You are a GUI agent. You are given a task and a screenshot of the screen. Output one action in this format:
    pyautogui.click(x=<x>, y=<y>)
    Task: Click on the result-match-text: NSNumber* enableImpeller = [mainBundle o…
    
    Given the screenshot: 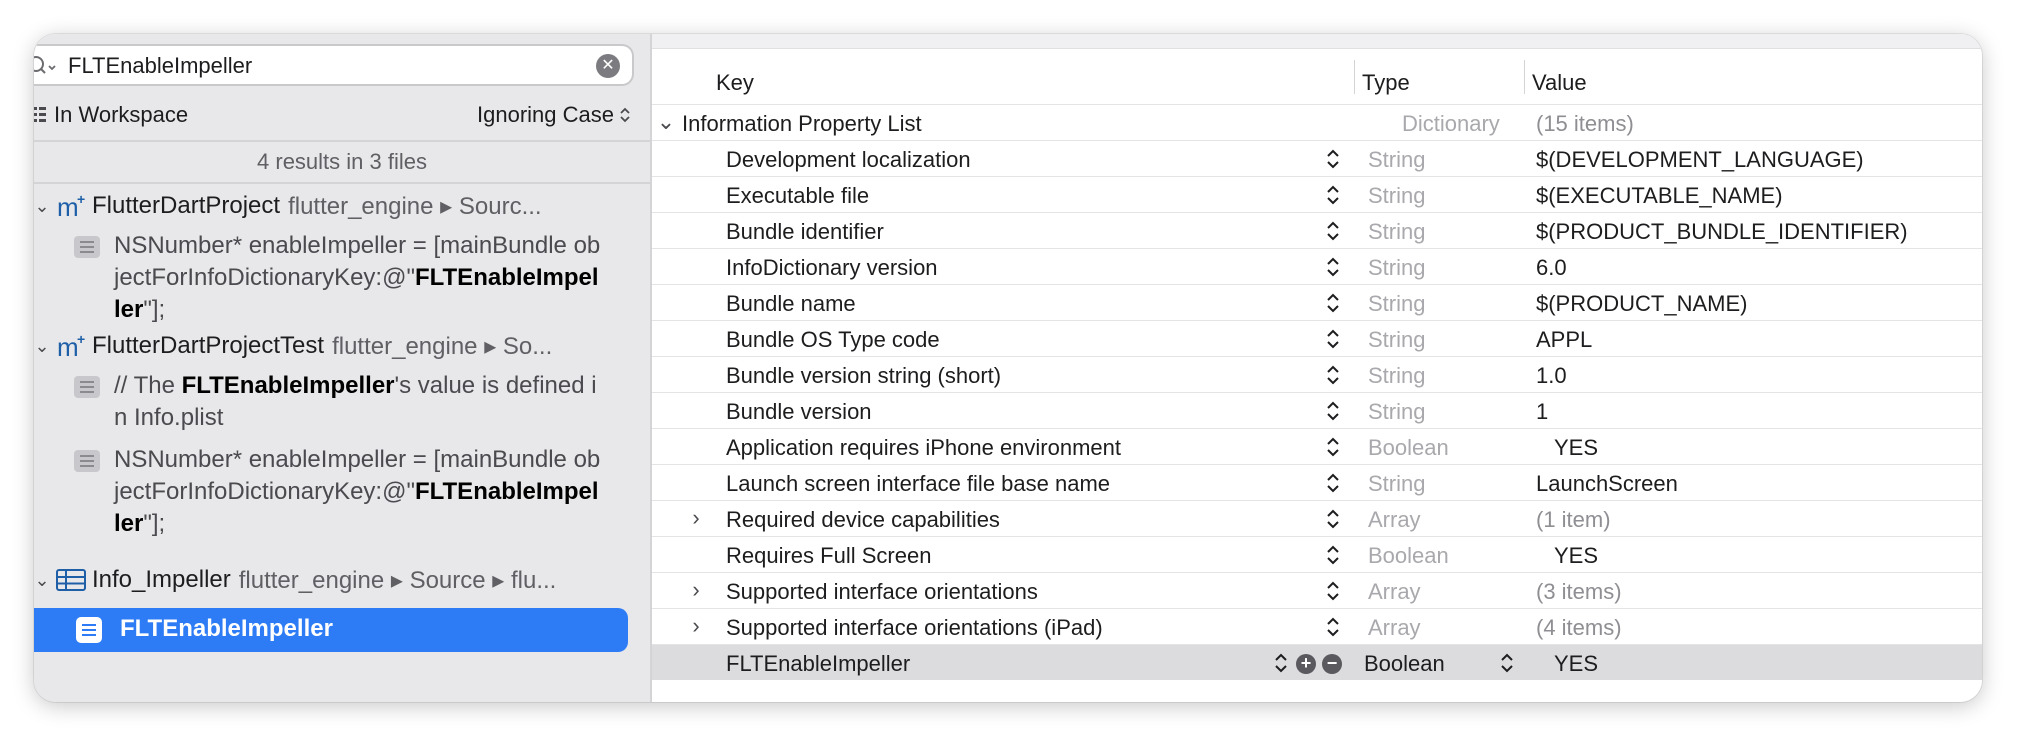 What is the action you would take?
    pyautogui.click(x=357, y=491)
    